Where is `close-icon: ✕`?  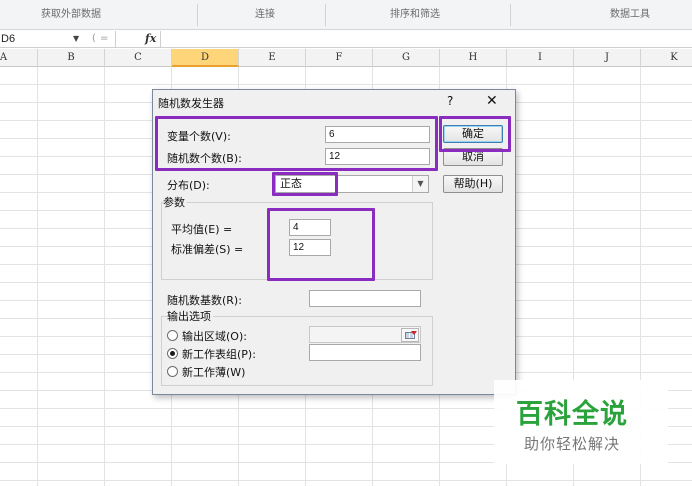
close-icon: ✕ is located at coordinates (492, 101).